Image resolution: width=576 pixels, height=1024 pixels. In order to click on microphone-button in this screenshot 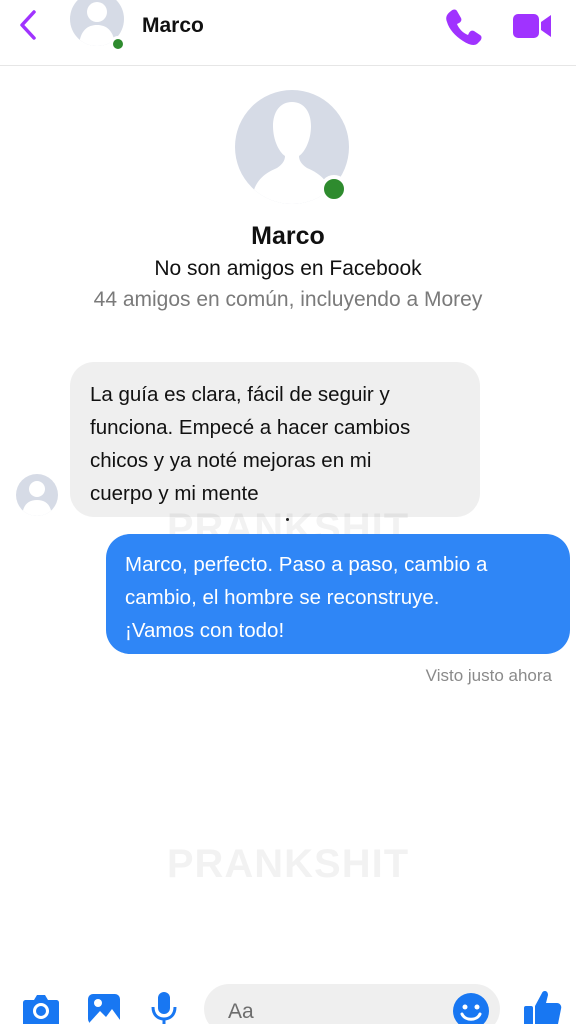, I will do `click(164, 1007)`.